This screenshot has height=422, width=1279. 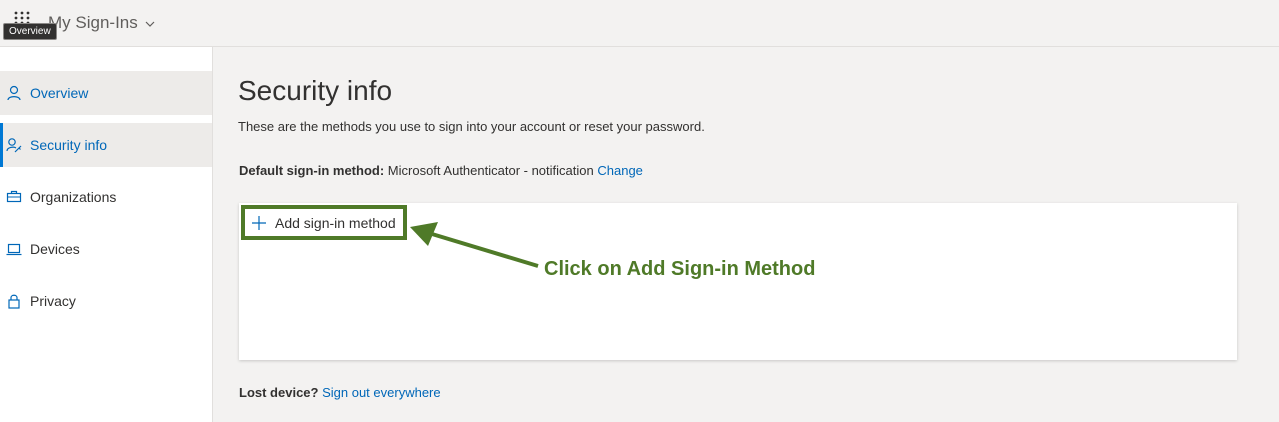 What do you see at coordinates (30, 31) in the screenshot?
I see `overview-tooltip: Overview` at bounding box center [30, 31].